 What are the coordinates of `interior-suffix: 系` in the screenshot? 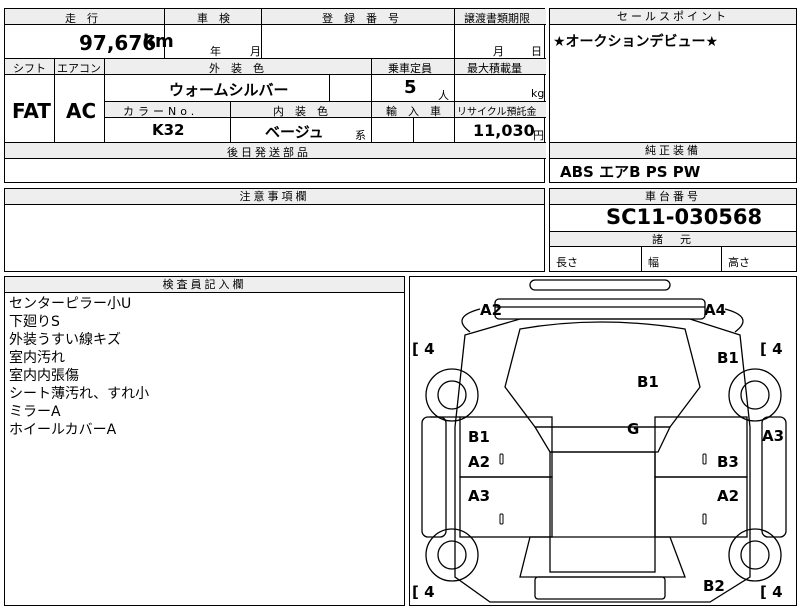 It's located at (360, 135).